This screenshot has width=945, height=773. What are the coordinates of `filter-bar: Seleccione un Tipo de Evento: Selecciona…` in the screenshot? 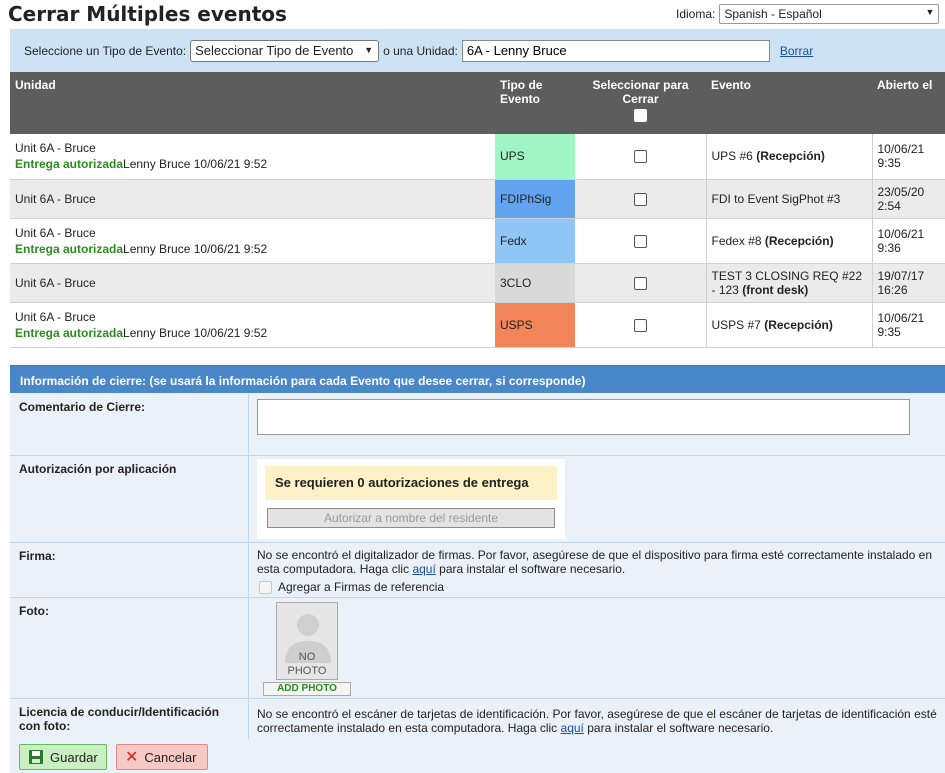 It's located at (477, 50).